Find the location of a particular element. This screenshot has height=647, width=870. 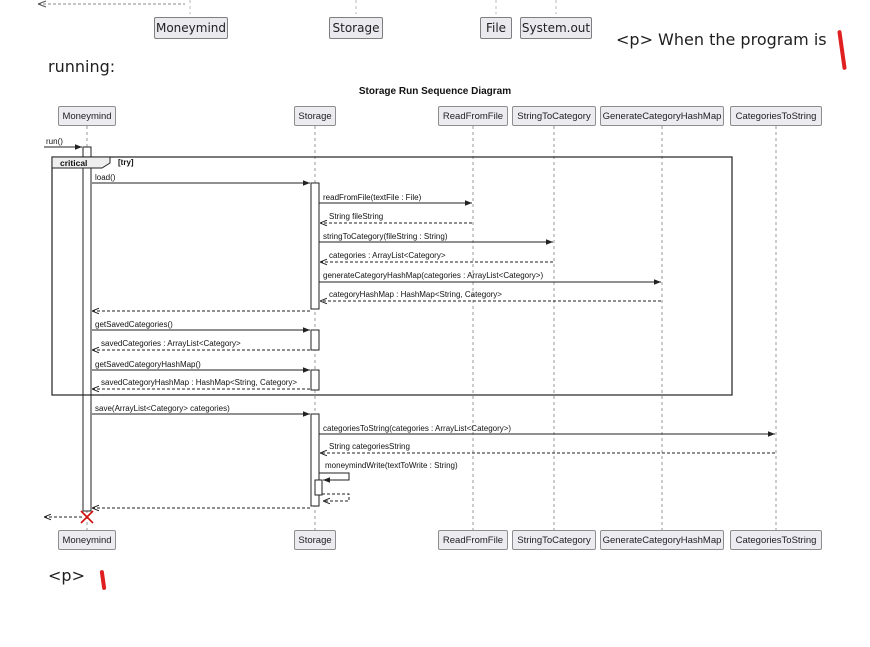

participant-stringtocategory-top: StringToCategory is located at coordinates (554, 116).